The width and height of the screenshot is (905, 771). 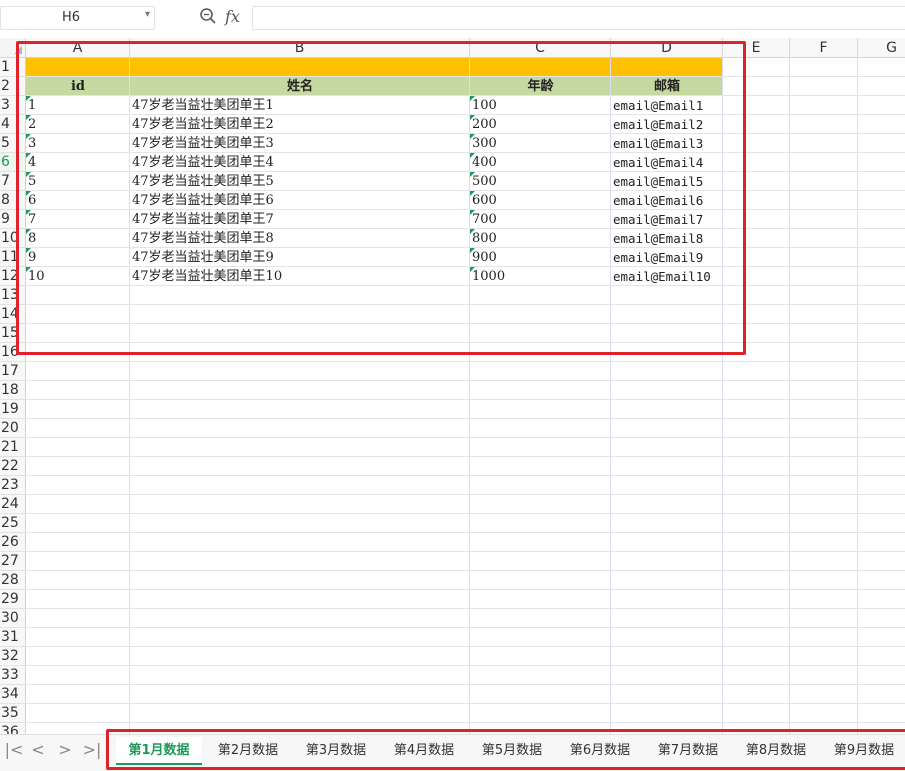 I want to click on column-header-g: G, so click(x=881, y=48).